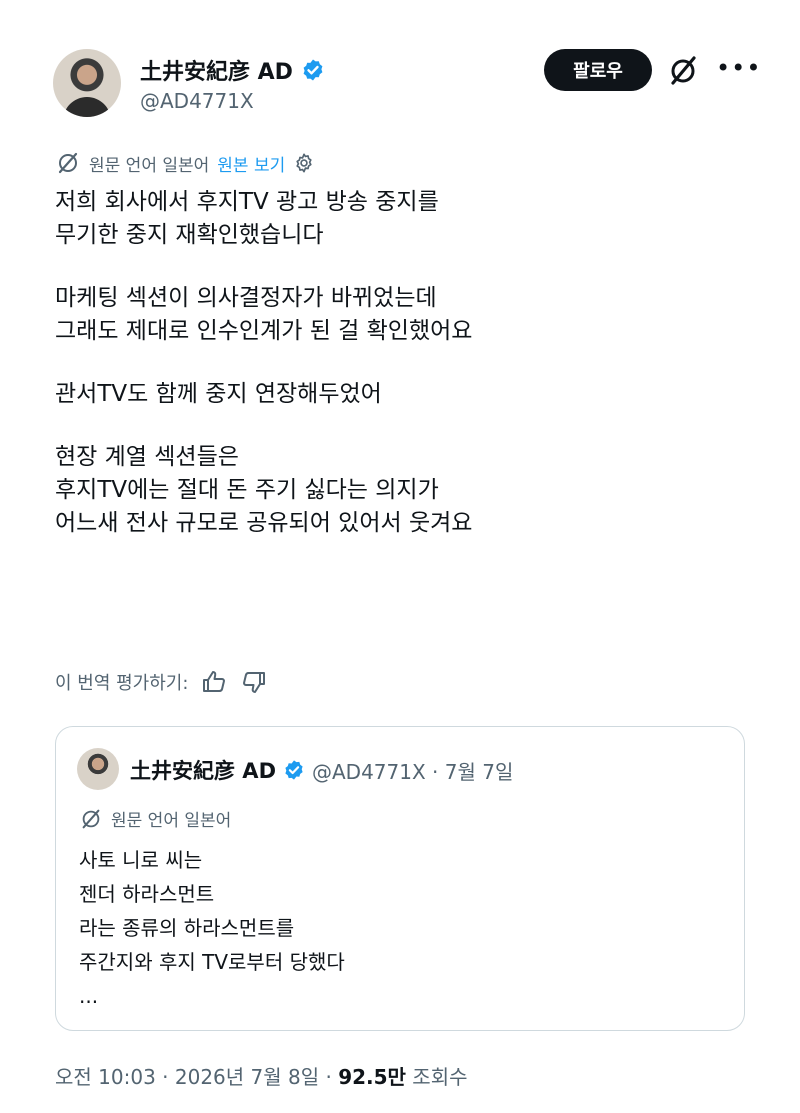 This screenshot has height=1113, width=800. Describe the element at coordinates (304, 163) in the screenshot. I see `gear-icon` at that location.